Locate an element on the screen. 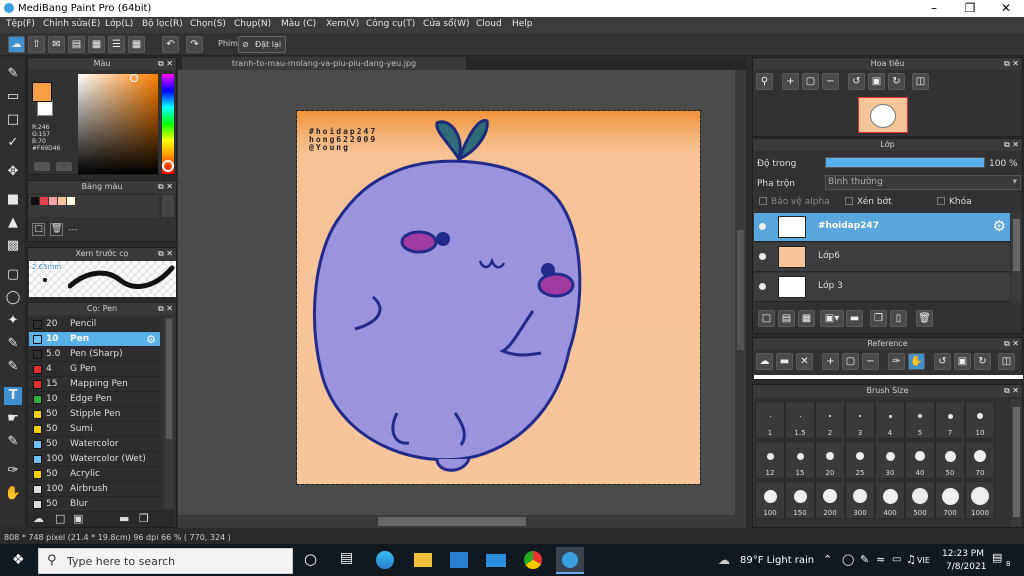  new-halftone-layer-icon: ▤ is located at coordinates (786, 318).